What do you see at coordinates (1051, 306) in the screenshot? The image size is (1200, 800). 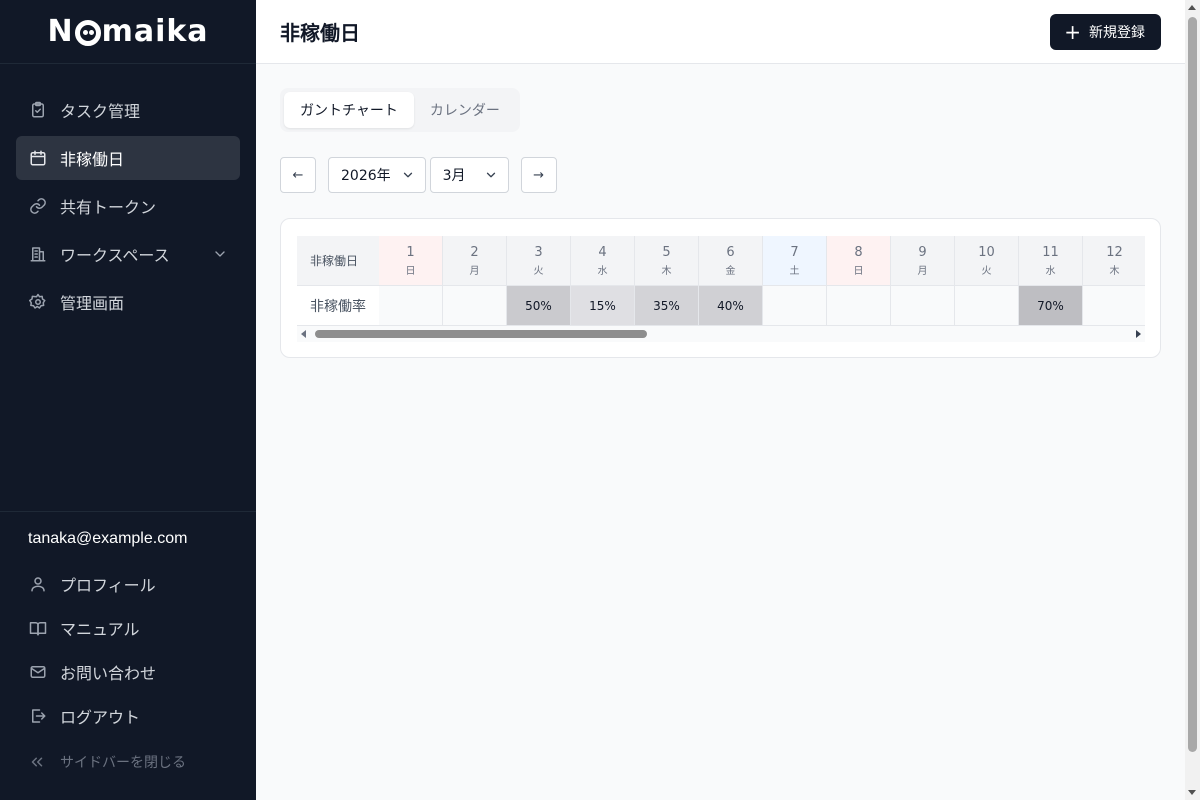 I see `rate-cell: 70%` at bounding box center [1051, 306].